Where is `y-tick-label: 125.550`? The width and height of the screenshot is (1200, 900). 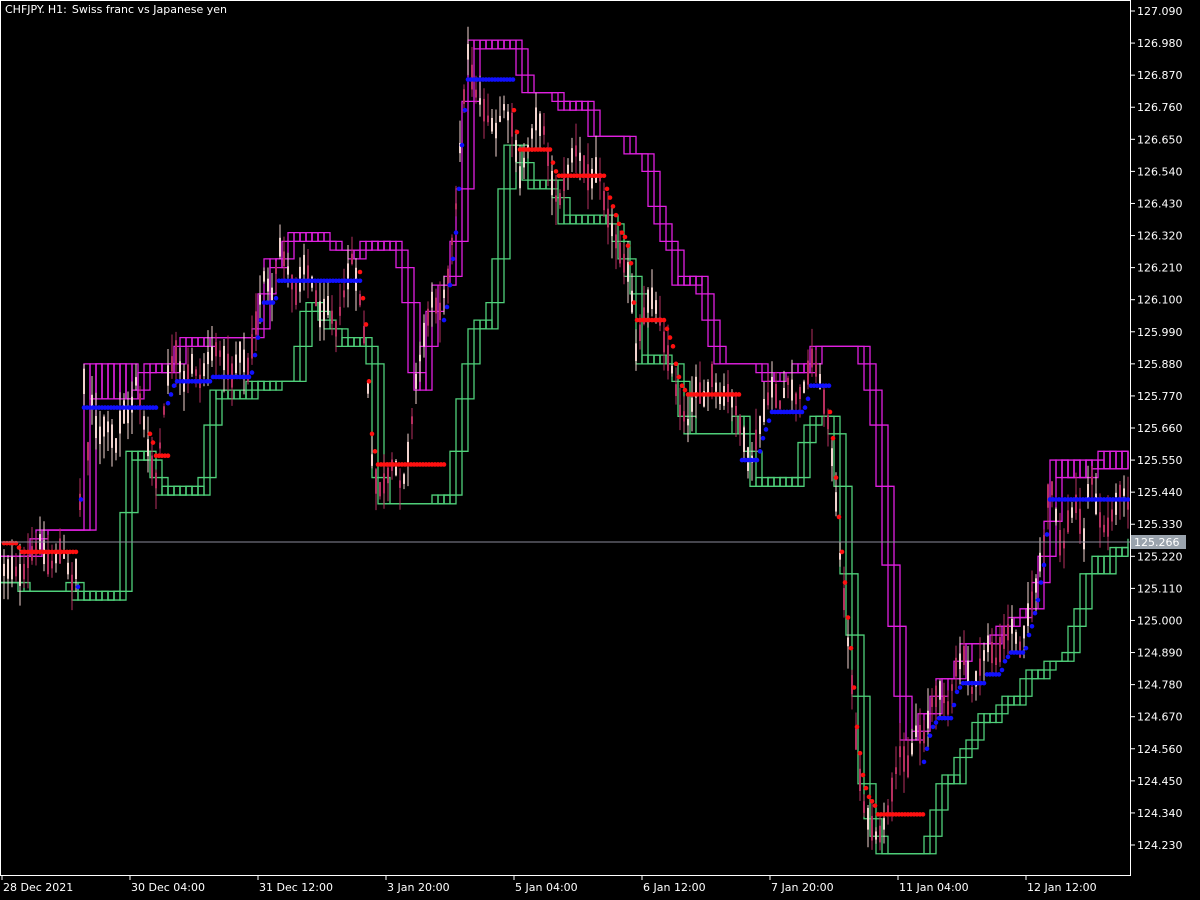
y-tick-label: 125.550 is located at coordinates (1160, 460).